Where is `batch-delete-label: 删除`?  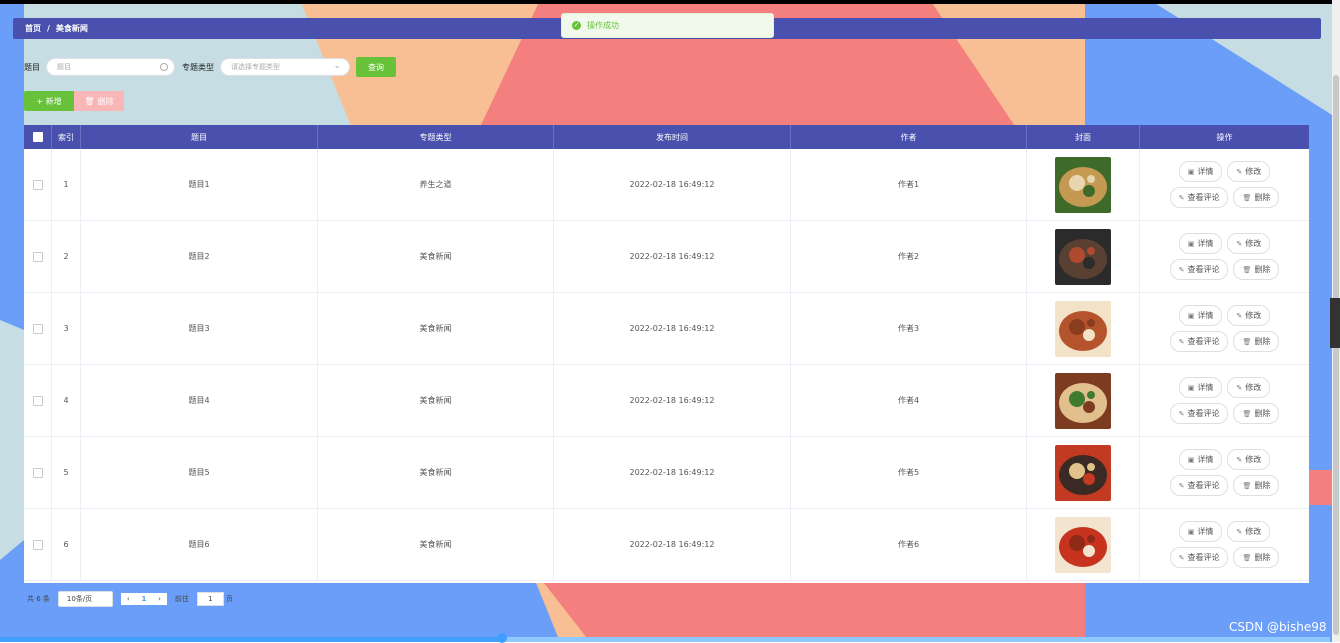 batch-delete-label: 删除 is located at coordinates (105, 101).